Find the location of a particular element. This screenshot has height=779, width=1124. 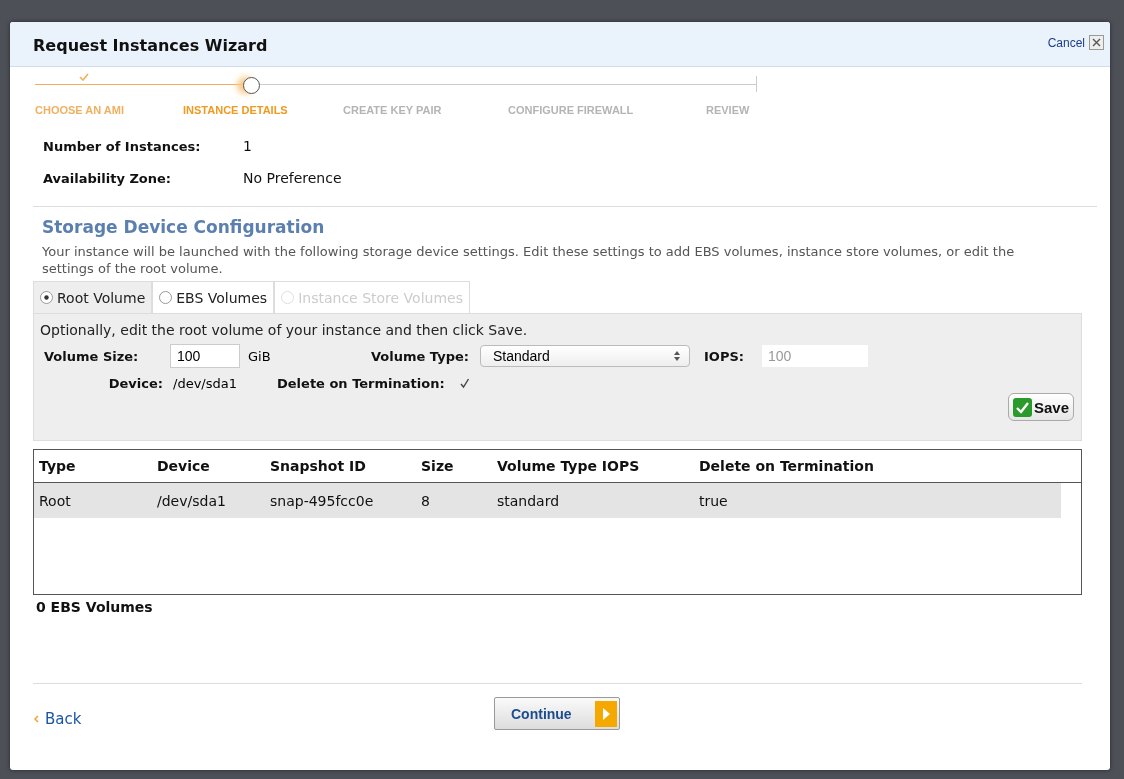

column-header: Snapshot ID is located at coordinates (318, 466).